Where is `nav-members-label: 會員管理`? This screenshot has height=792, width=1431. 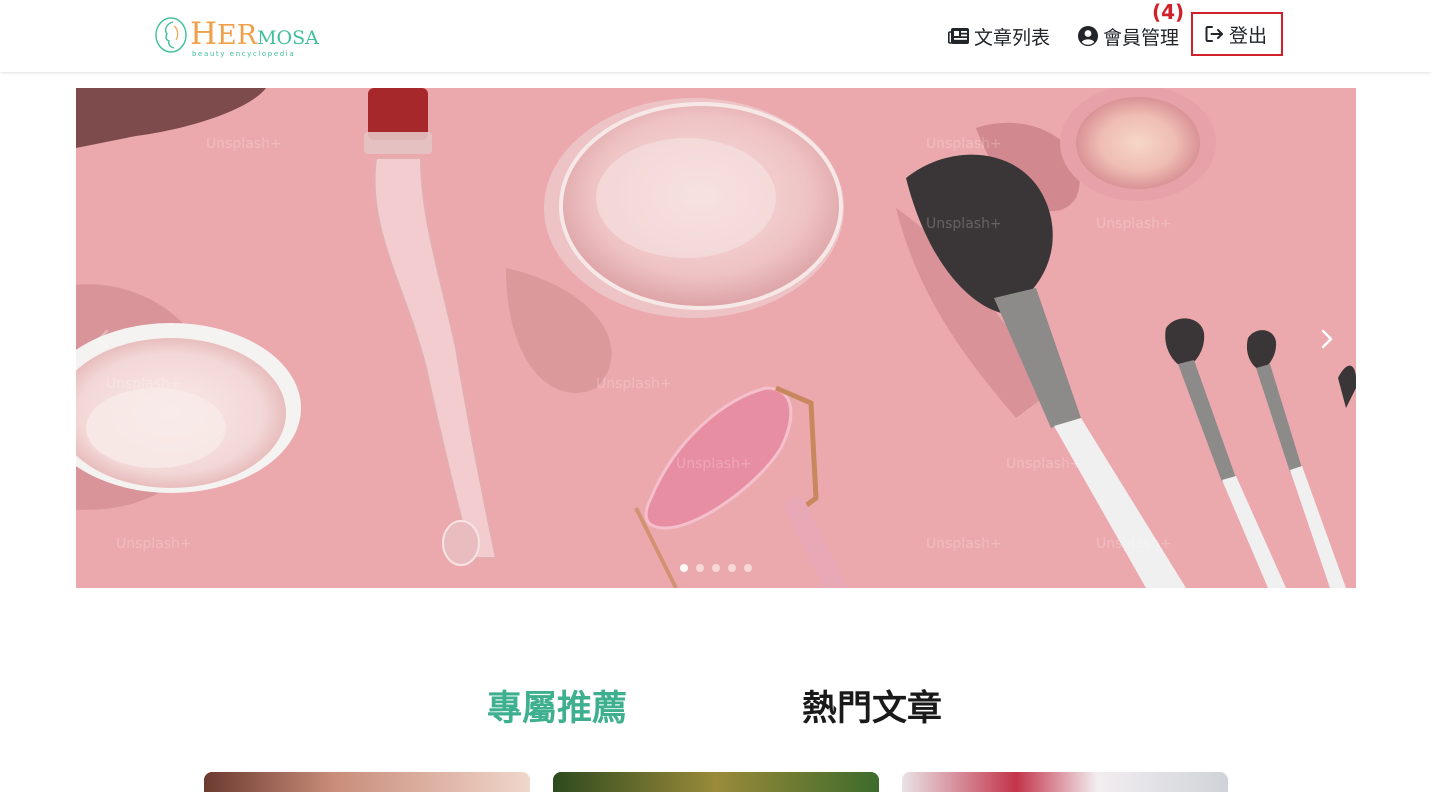 nav-members-label: 會員管理 is located at coordinates (1141, 37).